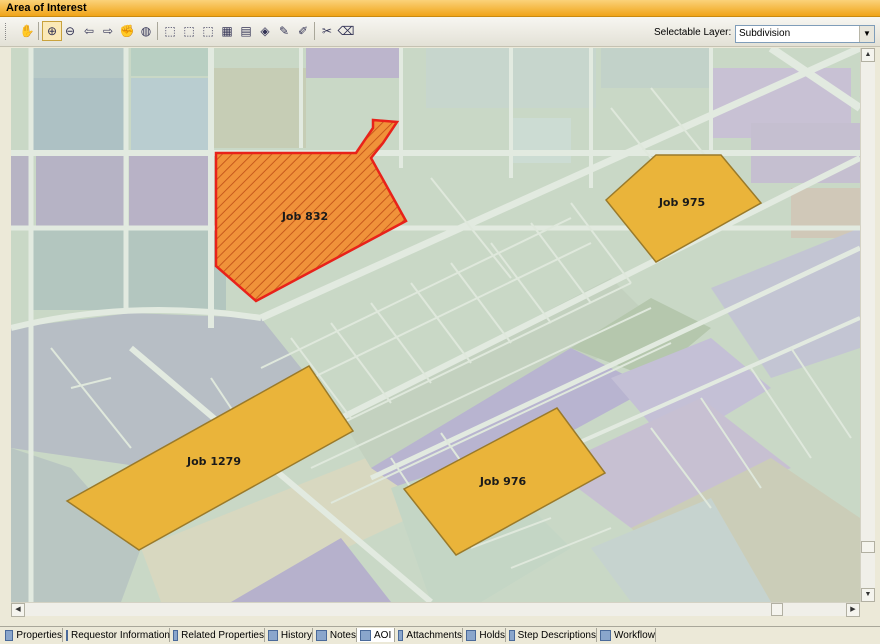 The width and height of the screenshot is (880, 644). I want to click on tab-step-descriptions: Step Descriptions, so click(551, 635).